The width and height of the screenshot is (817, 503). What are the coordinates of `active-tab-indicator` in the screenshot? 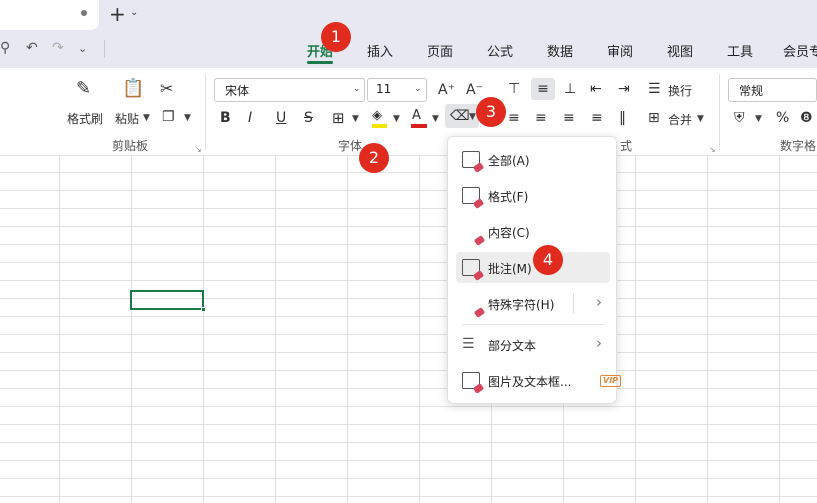 It's located at (320, 62).